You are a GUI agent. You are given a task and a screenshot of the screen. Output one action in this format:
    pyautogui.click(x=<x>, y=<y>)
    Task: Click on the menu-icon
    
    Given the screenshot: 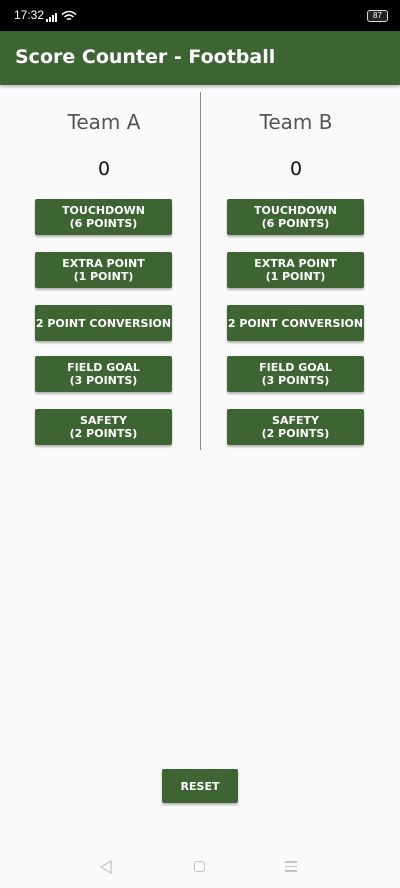 What is the action you would take?
    pyautogui.click(x=291, y=866)
    